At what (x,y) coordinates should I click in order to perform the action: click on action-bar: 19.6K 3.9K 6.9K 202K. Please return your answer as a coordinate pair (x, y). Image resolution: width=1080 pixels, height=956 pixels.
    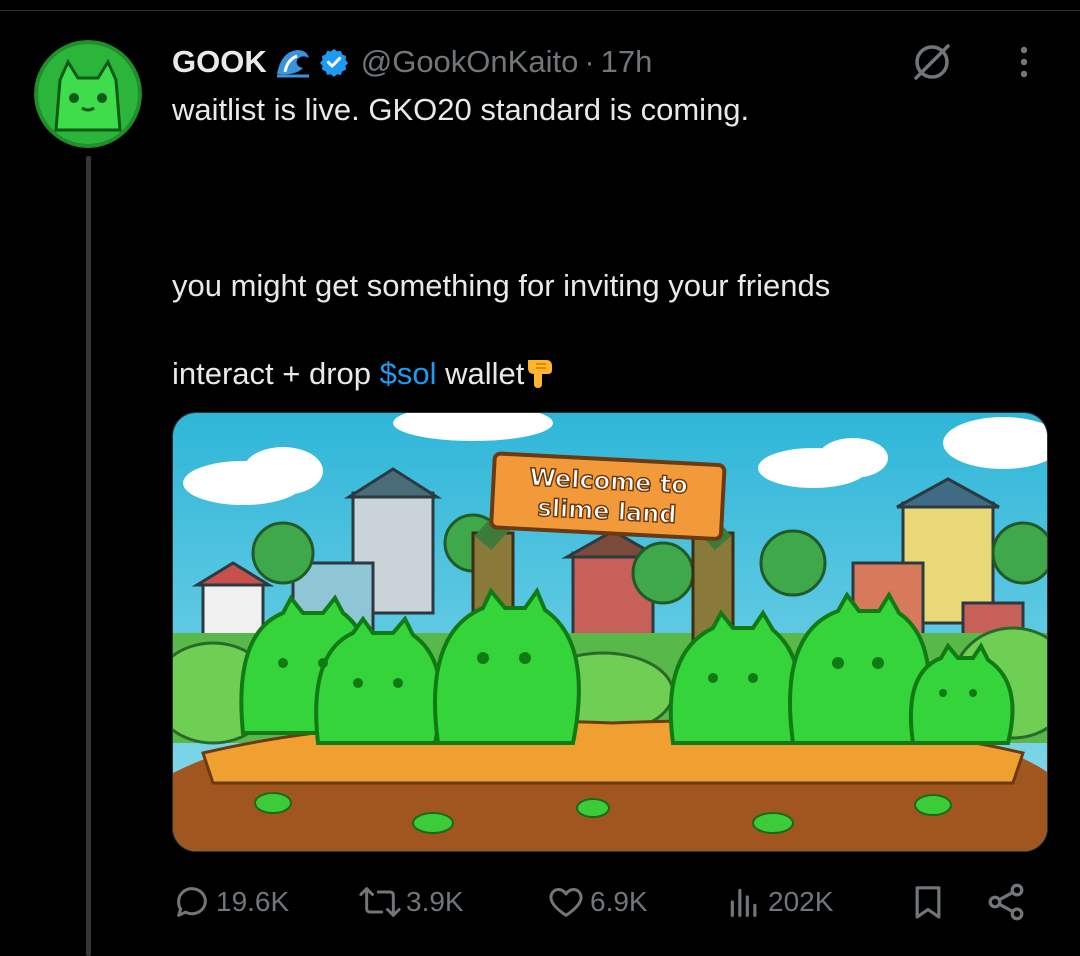
    Looking at the image, I should click on (607, 902).